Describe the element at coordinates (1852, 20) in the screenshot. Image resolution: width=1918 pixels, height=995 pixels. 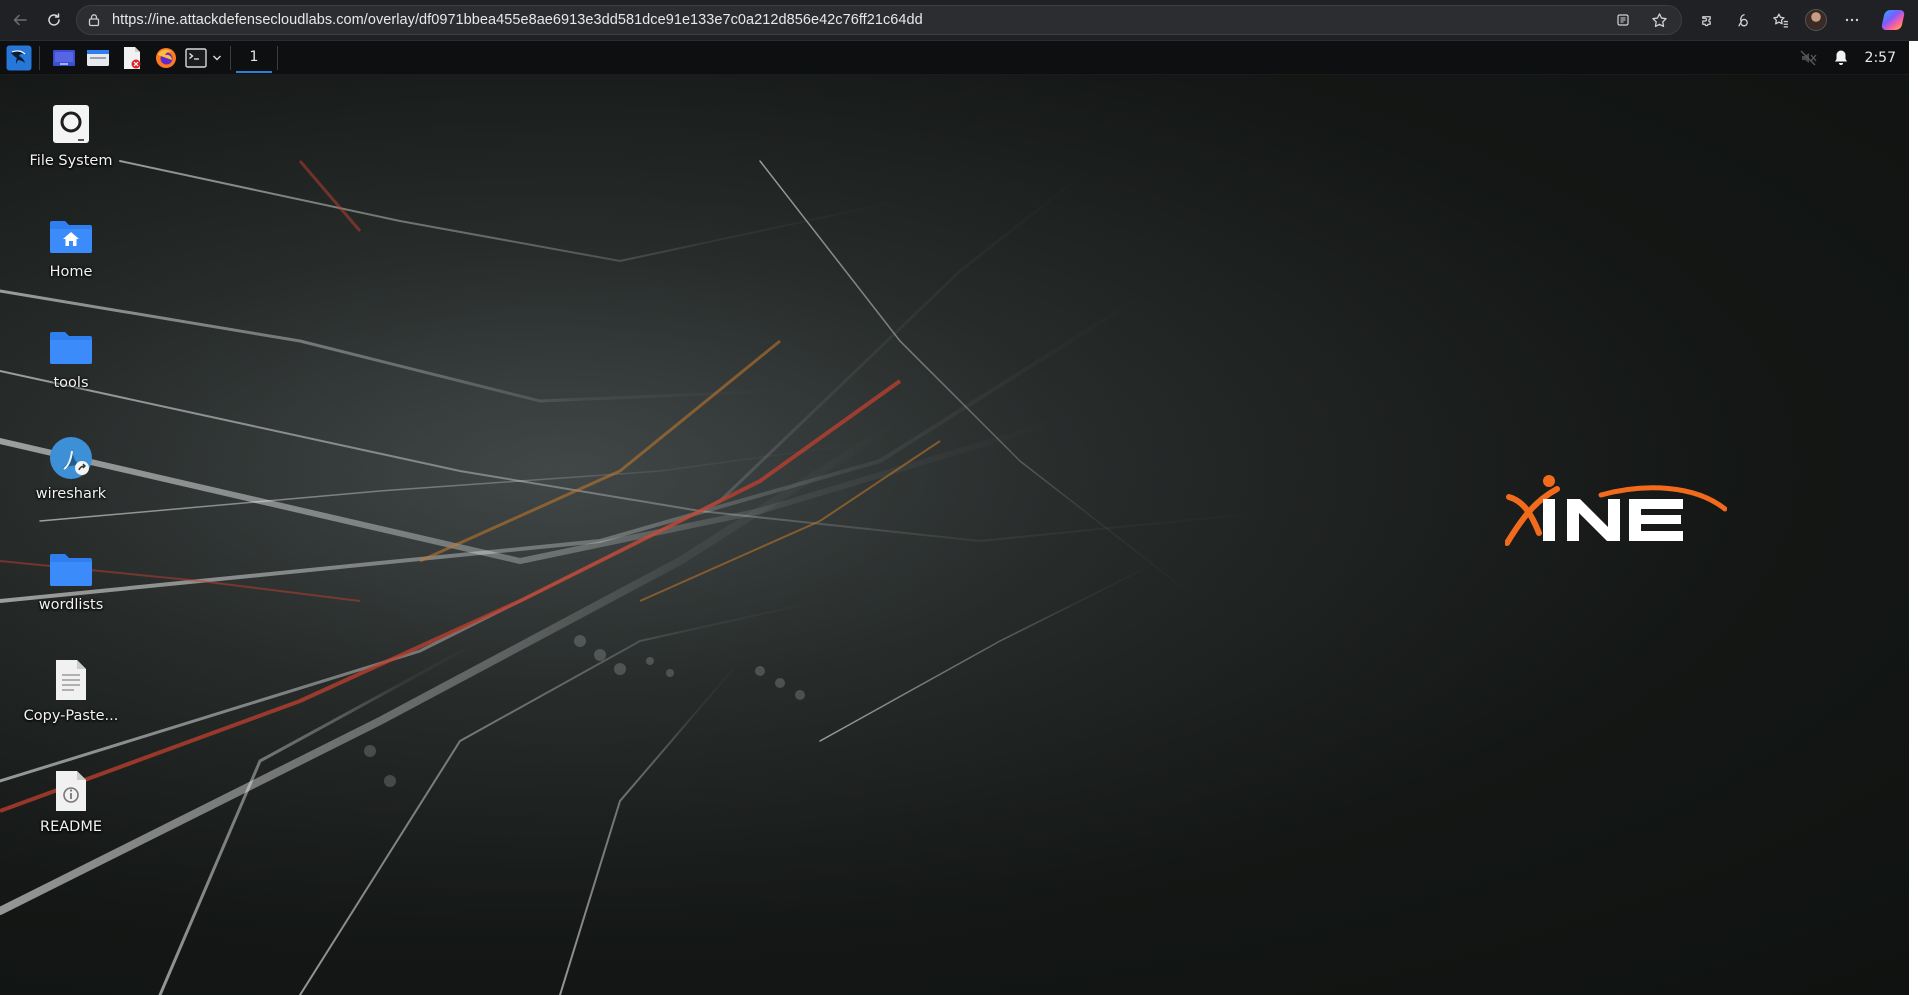
I see `more-icon` at that location.